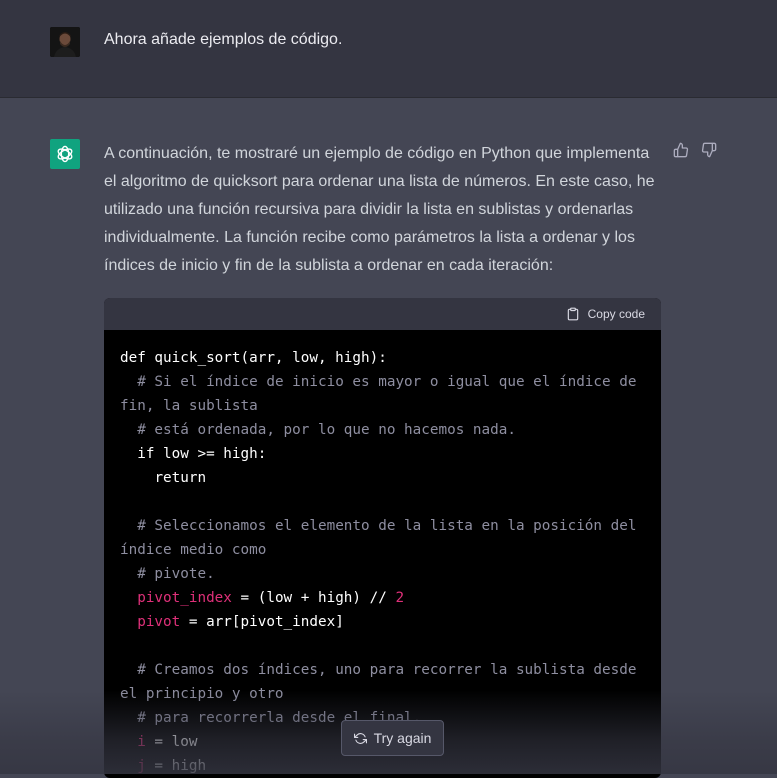 The width and height of the screenshot is (777, 778). What do you see at coordinates (382, 314) in the screenshot?
I see `code-block-header: Copy code` at bounding box center [382, 314].